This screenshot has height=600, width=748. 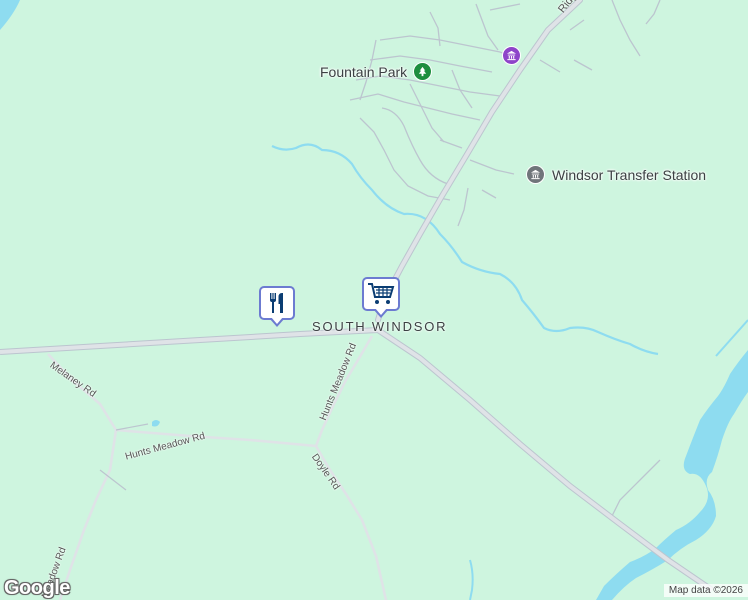 I want to click on shopping-cart-icon, so click(x=381, y=293).